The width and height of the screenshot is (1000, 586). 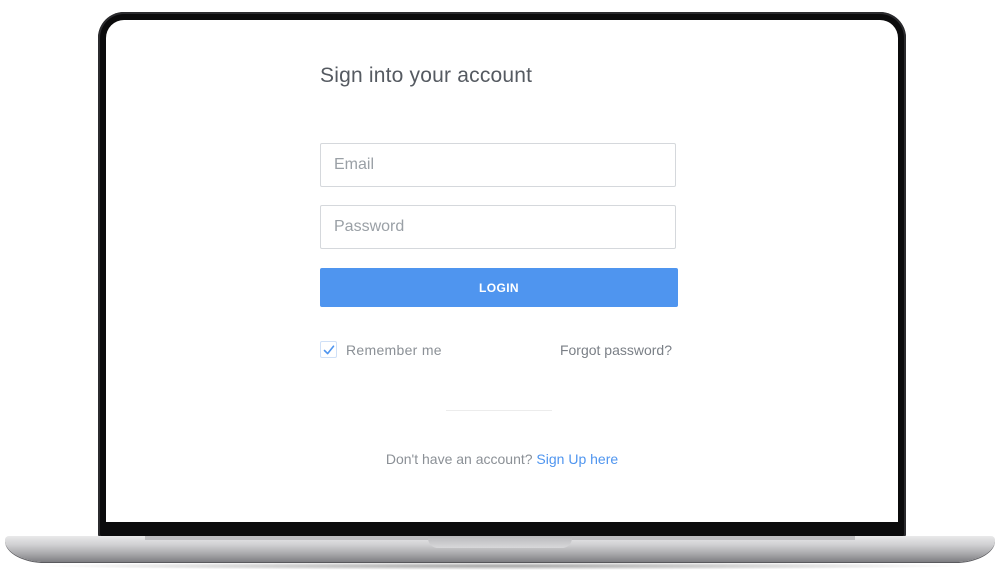 I want to click on remember-me-option: Remember me, so click(x=381, y=349).